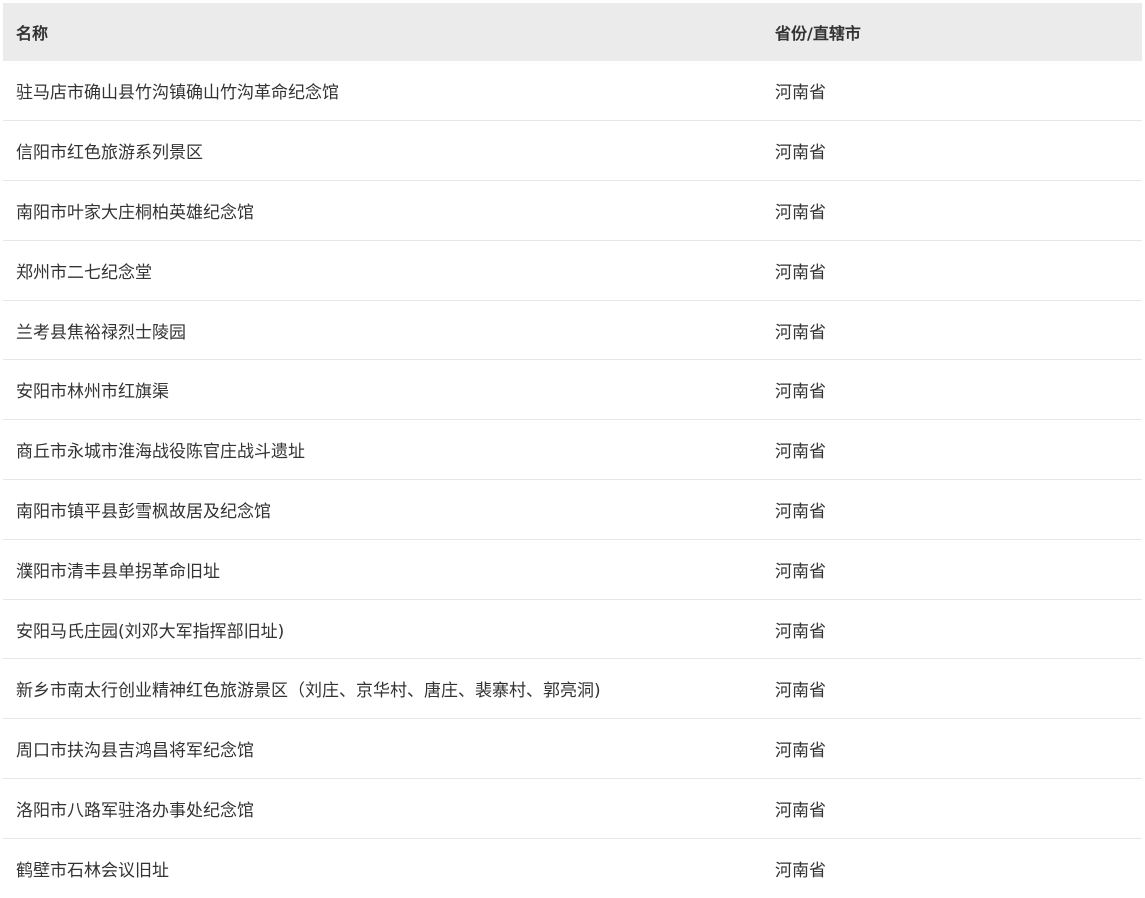 The image size is (1145, 898). I want to click on table-row: 安阳市林州市红旗渠 河南省, so click(572, 390).